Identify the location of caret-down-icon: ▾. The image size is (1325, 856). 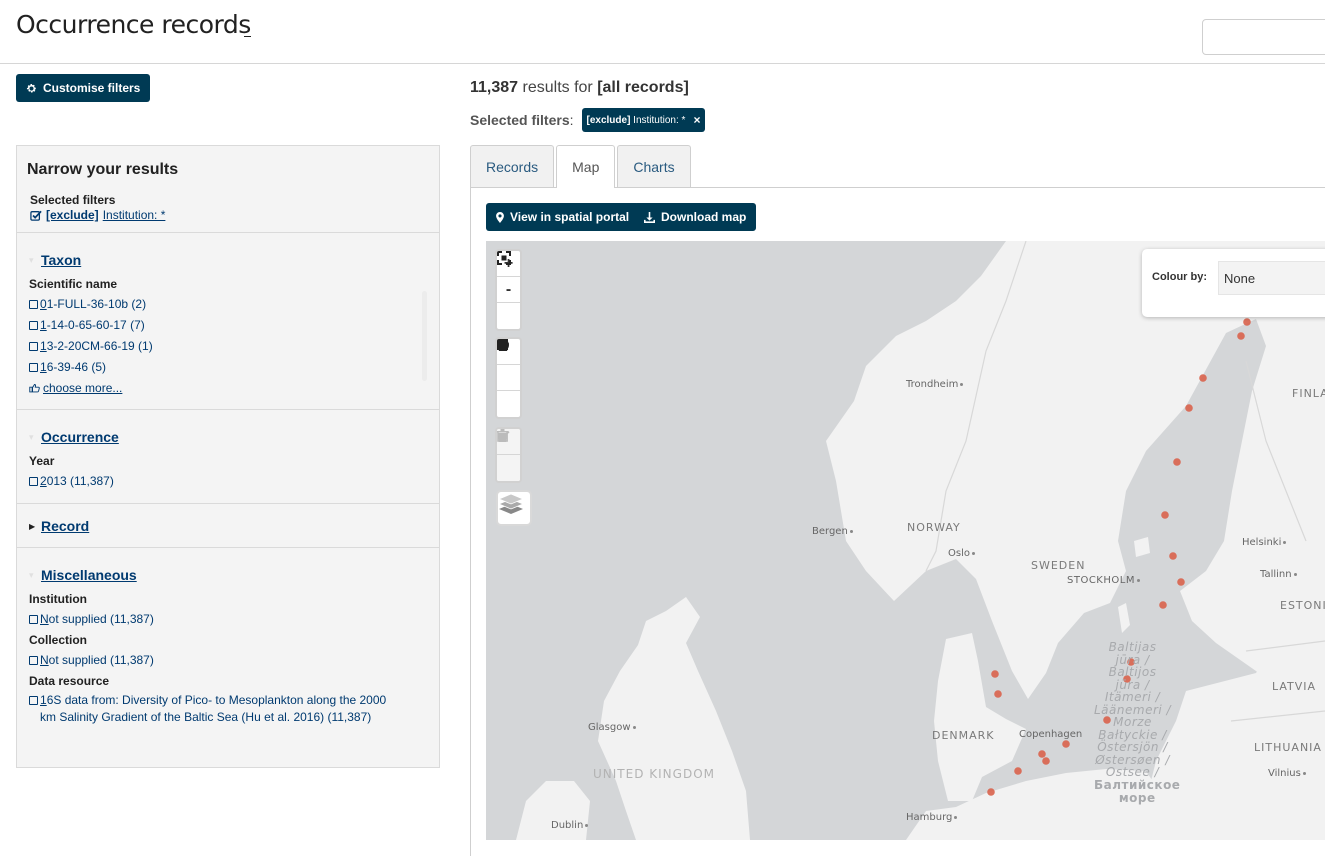
(31, 574).